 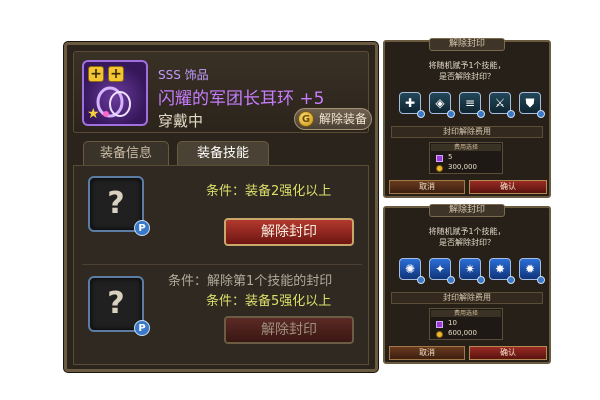 I want to click on gold-cost: 300,000, so click(x=462, y=167).